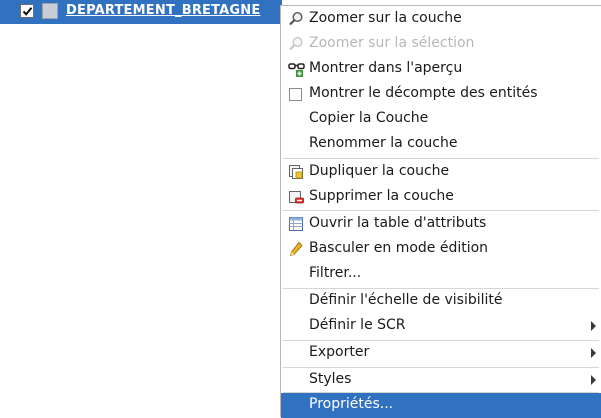 The width and height of the screenshot is (601, 418). What do you see at coordinates (381, 196) in the screenshot?
I see `menu-item-label: Supprimer la couche` at bounding box center [381, 196].